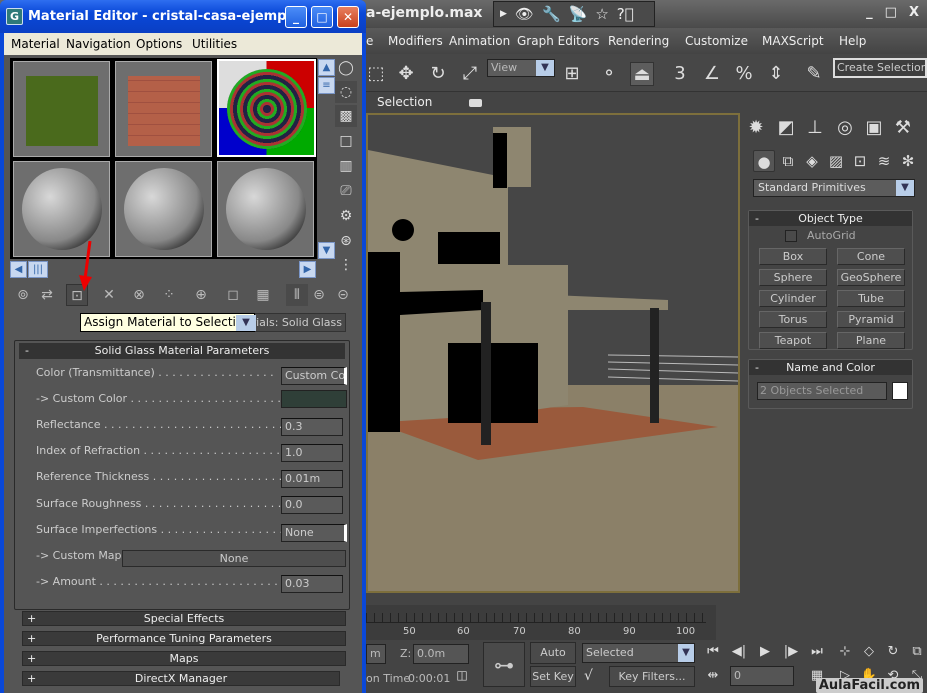 The height and width of the screenshot is (693, 927). Describe the element at coordinates (786, 128) in the screenshot. I see `modify-tab-icon: ◩` at that location.